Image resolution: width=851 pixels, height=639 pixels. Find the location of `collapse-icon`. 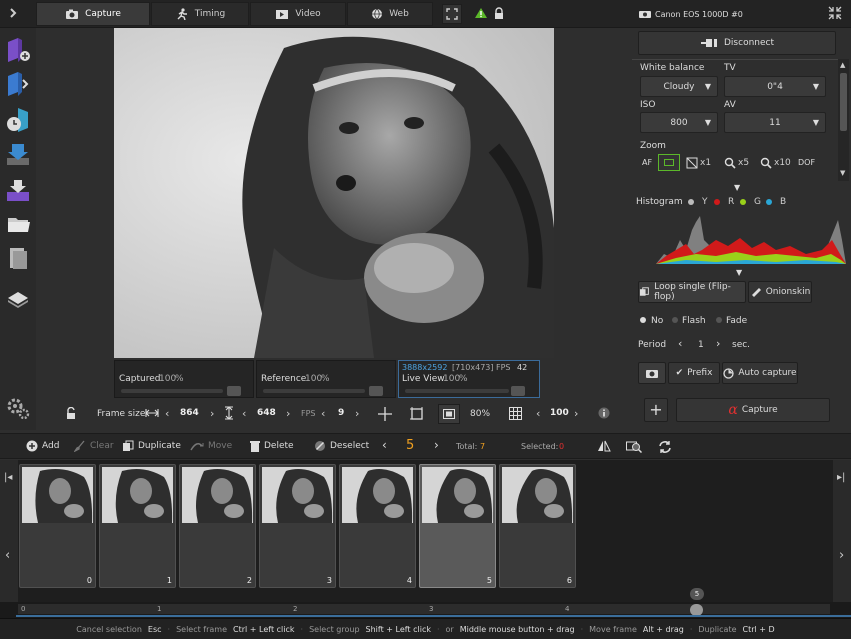

collapse-icon is located at coordinates (835, 13).